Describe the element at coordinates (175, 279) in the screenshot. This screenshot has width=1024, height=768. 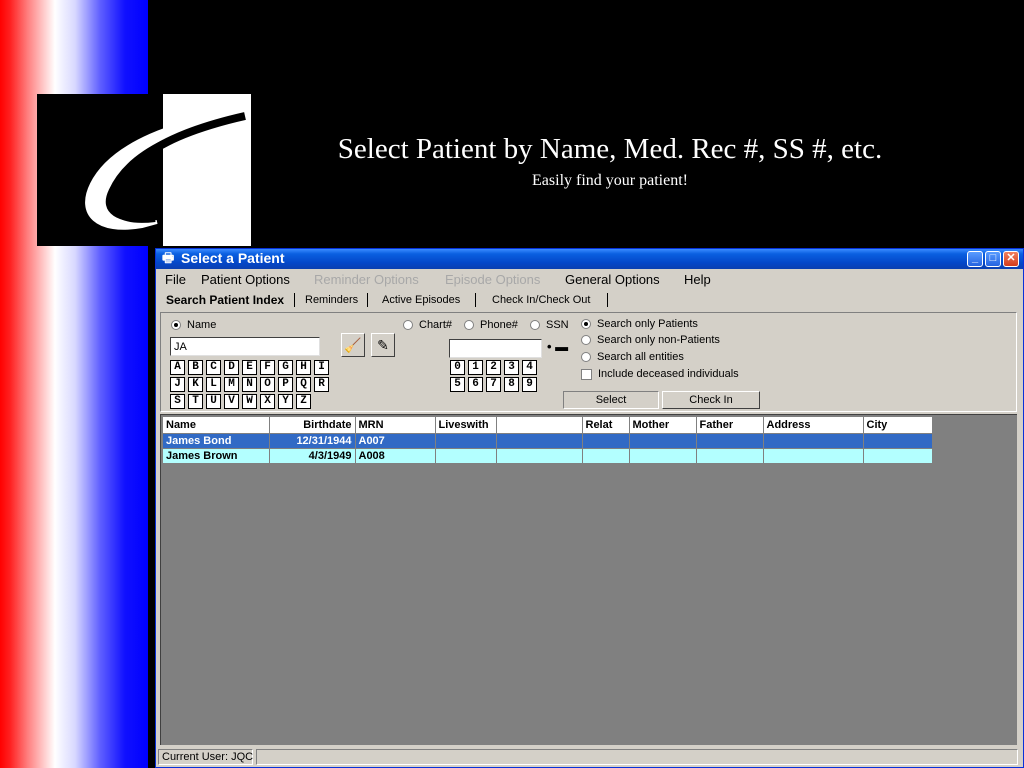
I see `menu-file: File` at that location.